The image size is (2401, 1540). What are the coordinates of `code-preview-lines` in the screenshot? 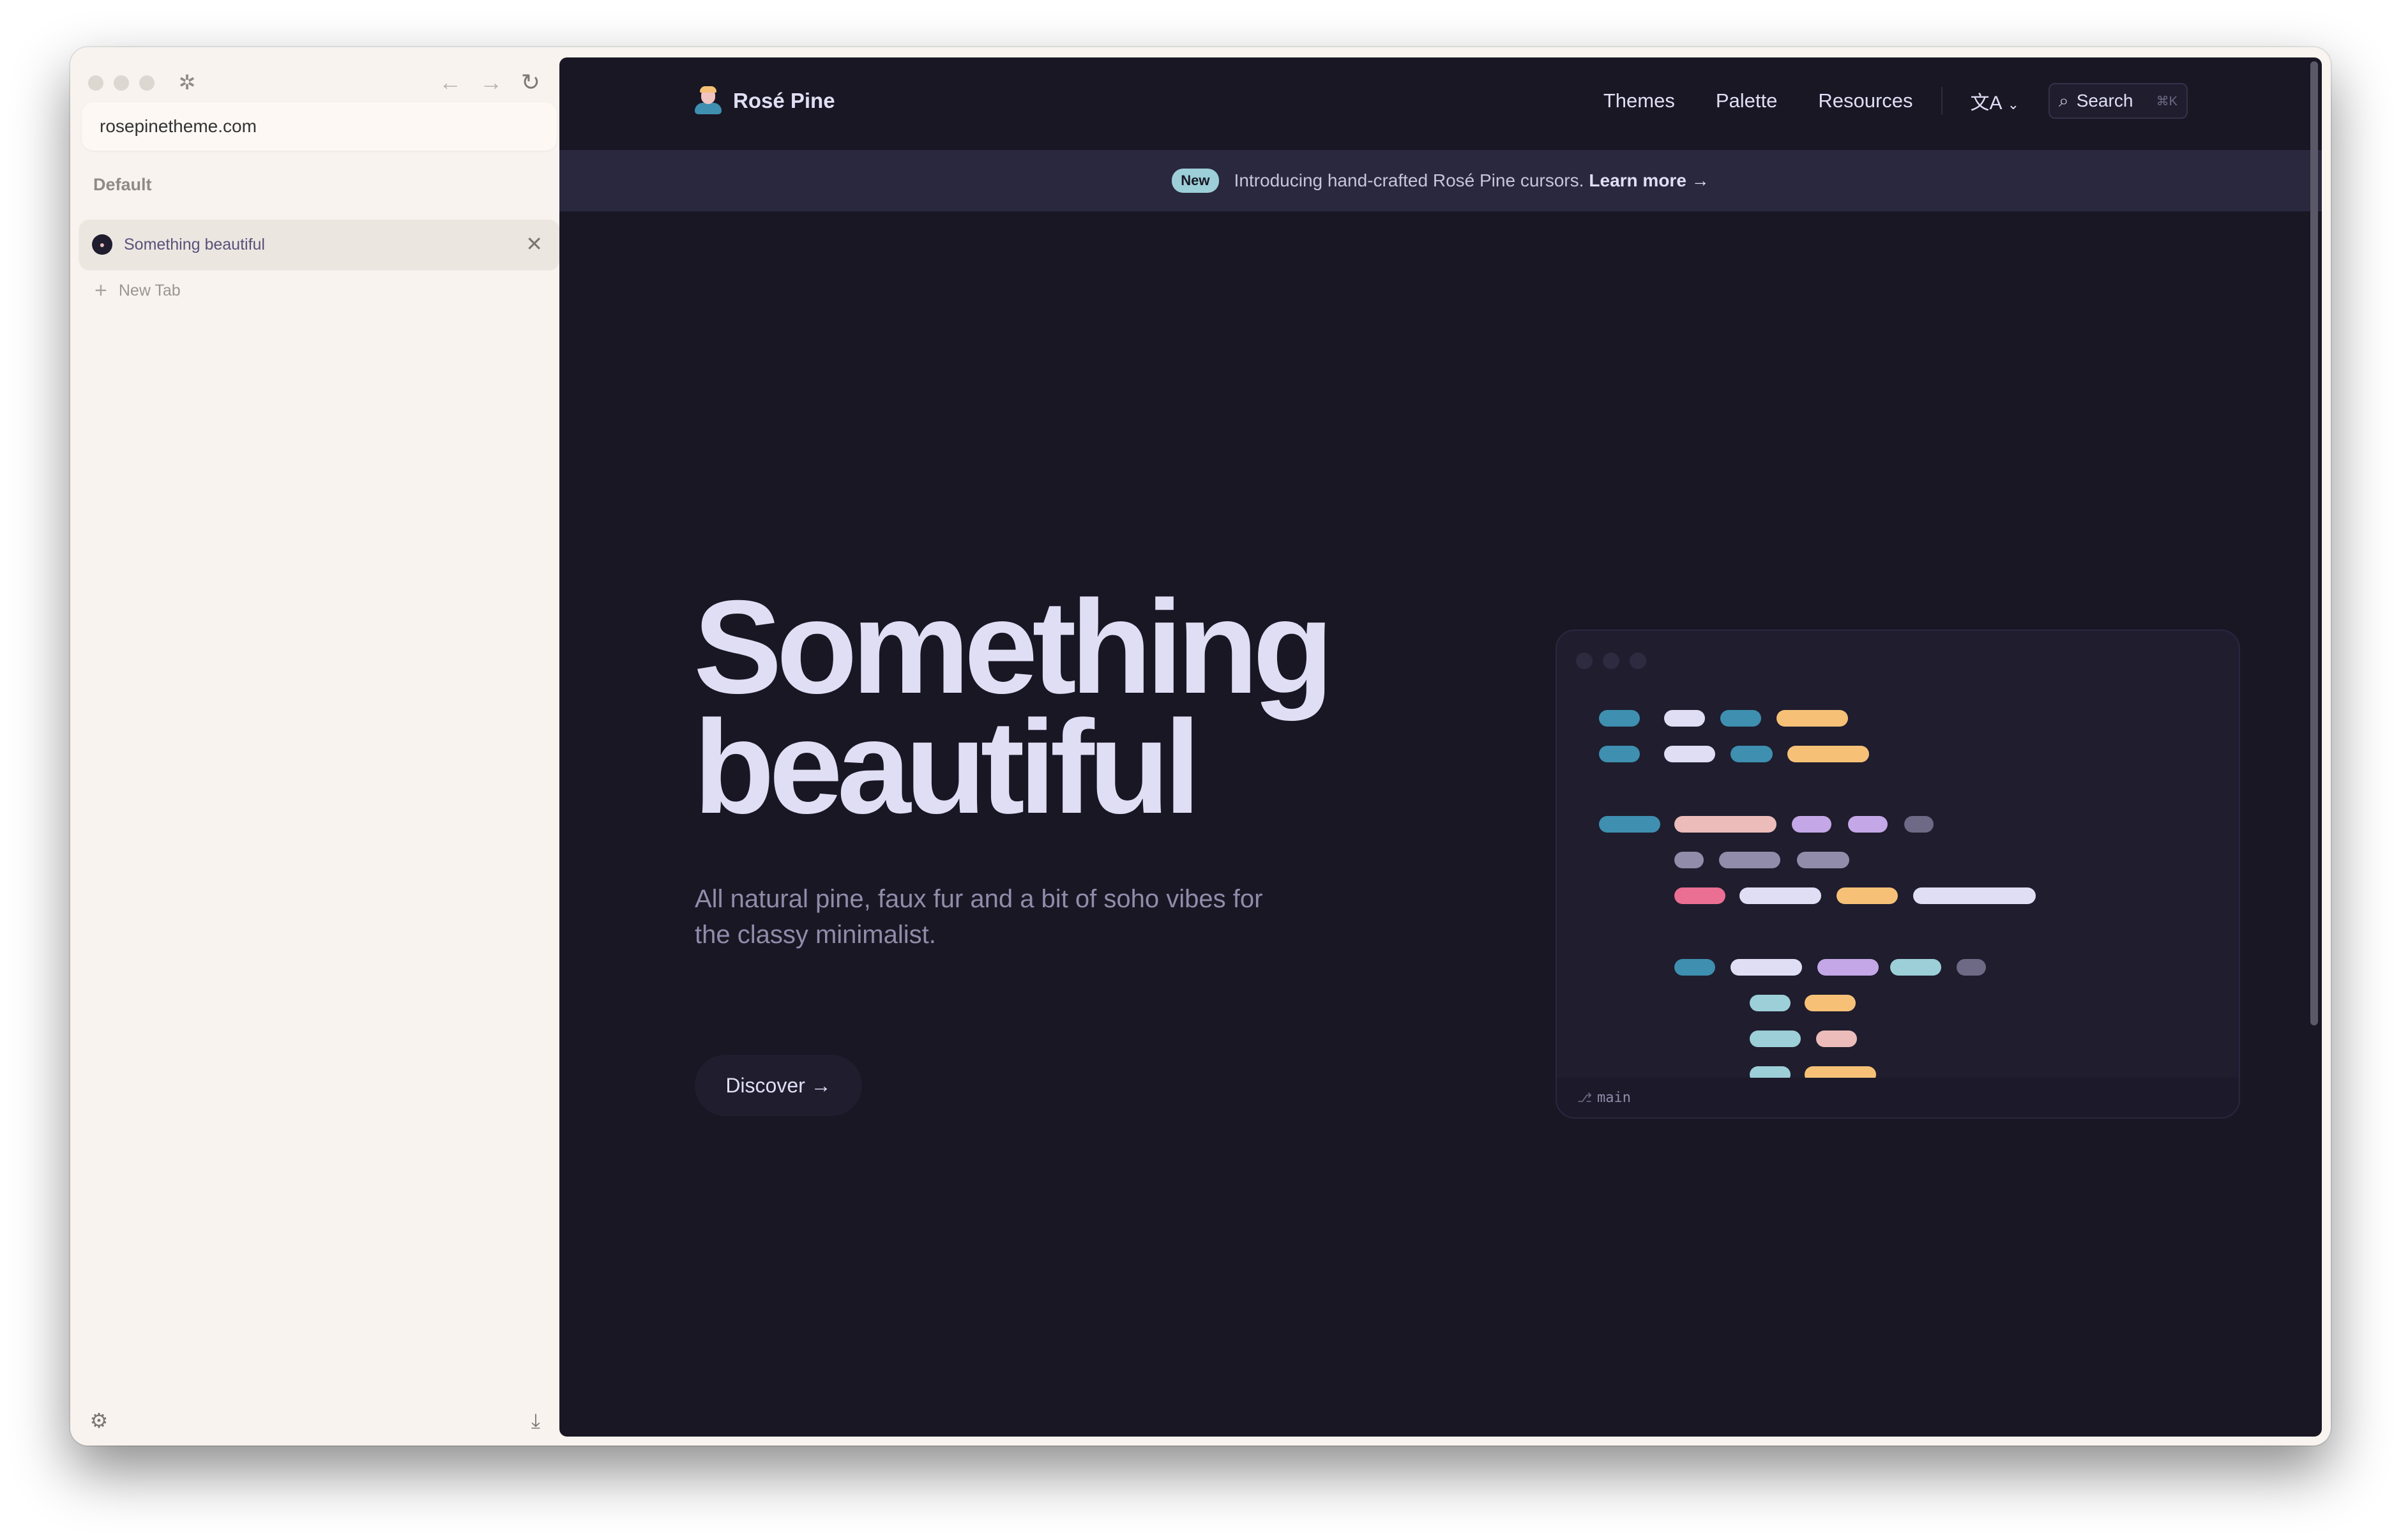 It's located at (1898, 874).